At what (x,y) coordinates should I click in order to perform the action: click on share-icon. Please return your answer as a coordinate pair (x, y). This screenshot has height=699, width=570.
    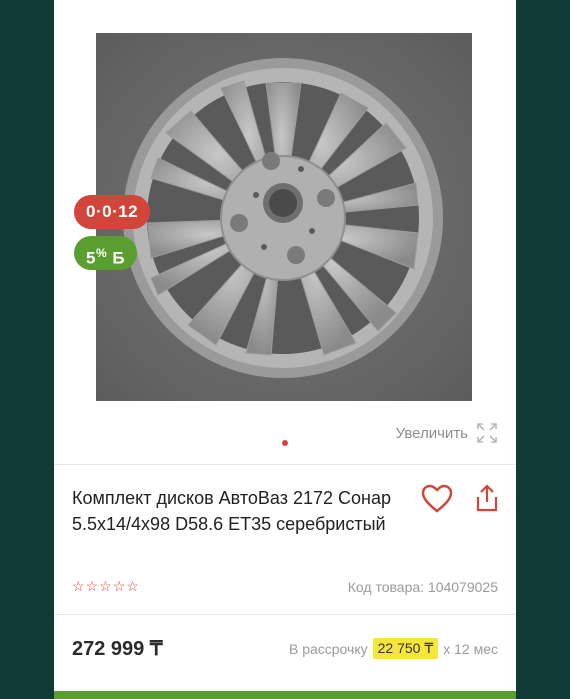
    Looking at the image, I should click on (487, 498).